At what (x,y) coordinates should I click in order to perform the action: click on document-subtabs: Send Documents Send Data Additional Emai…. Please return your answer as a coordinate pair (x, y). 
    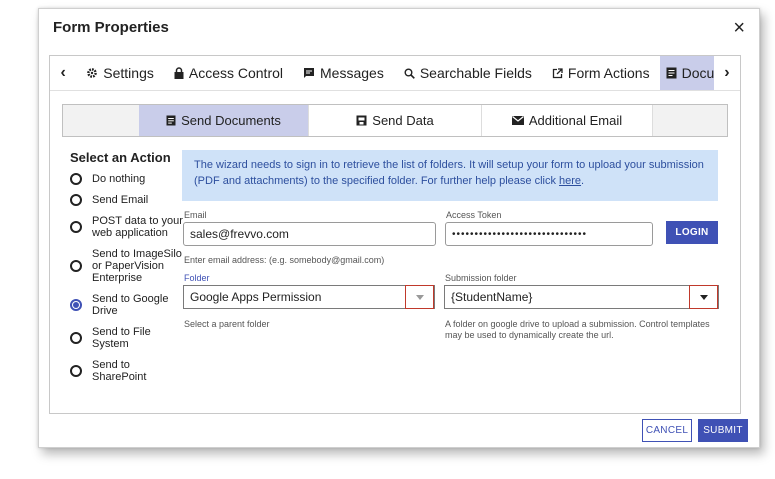
    Looking at the image, I should click on (395, 120).